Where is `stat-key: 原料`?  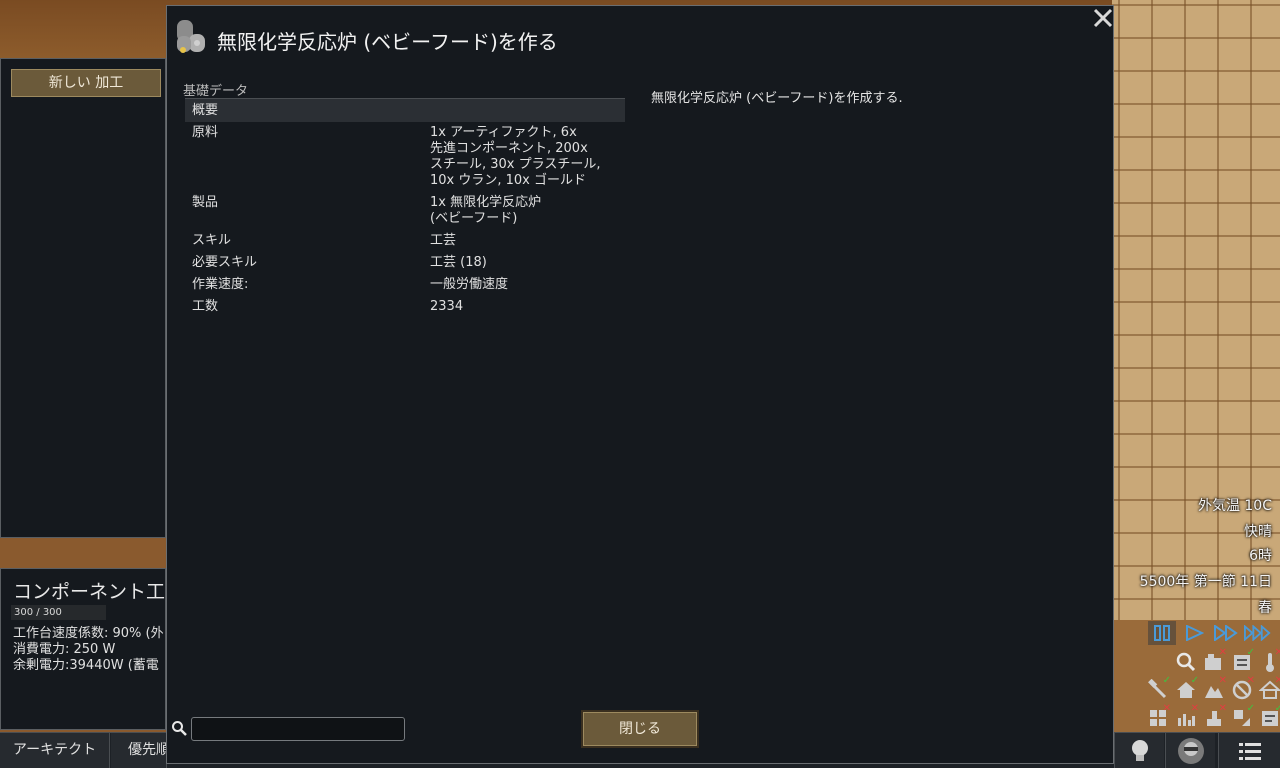 stat-key: 原料 is located at coordinates (205, 132).